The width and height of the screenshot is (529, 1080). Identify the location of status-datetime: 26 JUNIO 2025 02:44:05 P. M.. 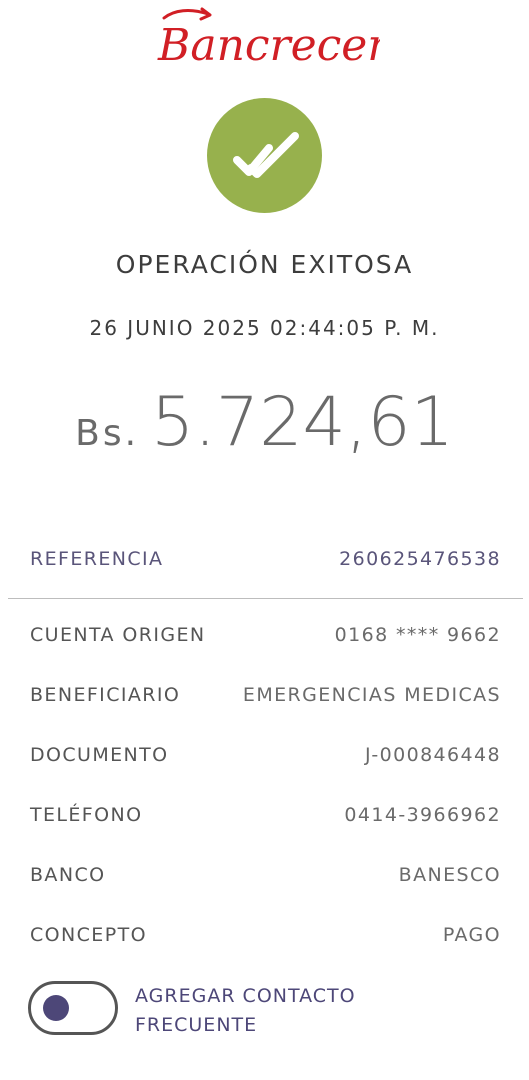
(264, 328).